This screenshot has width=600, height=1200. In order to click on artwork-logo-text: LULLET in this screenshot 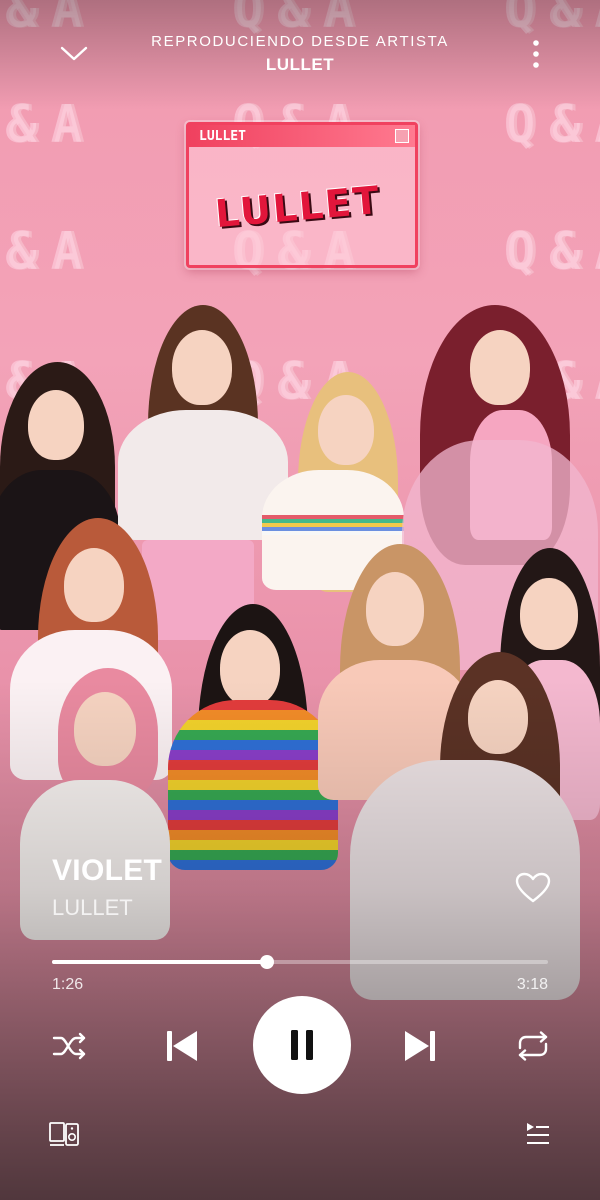, I will do `click(298, 207)`.